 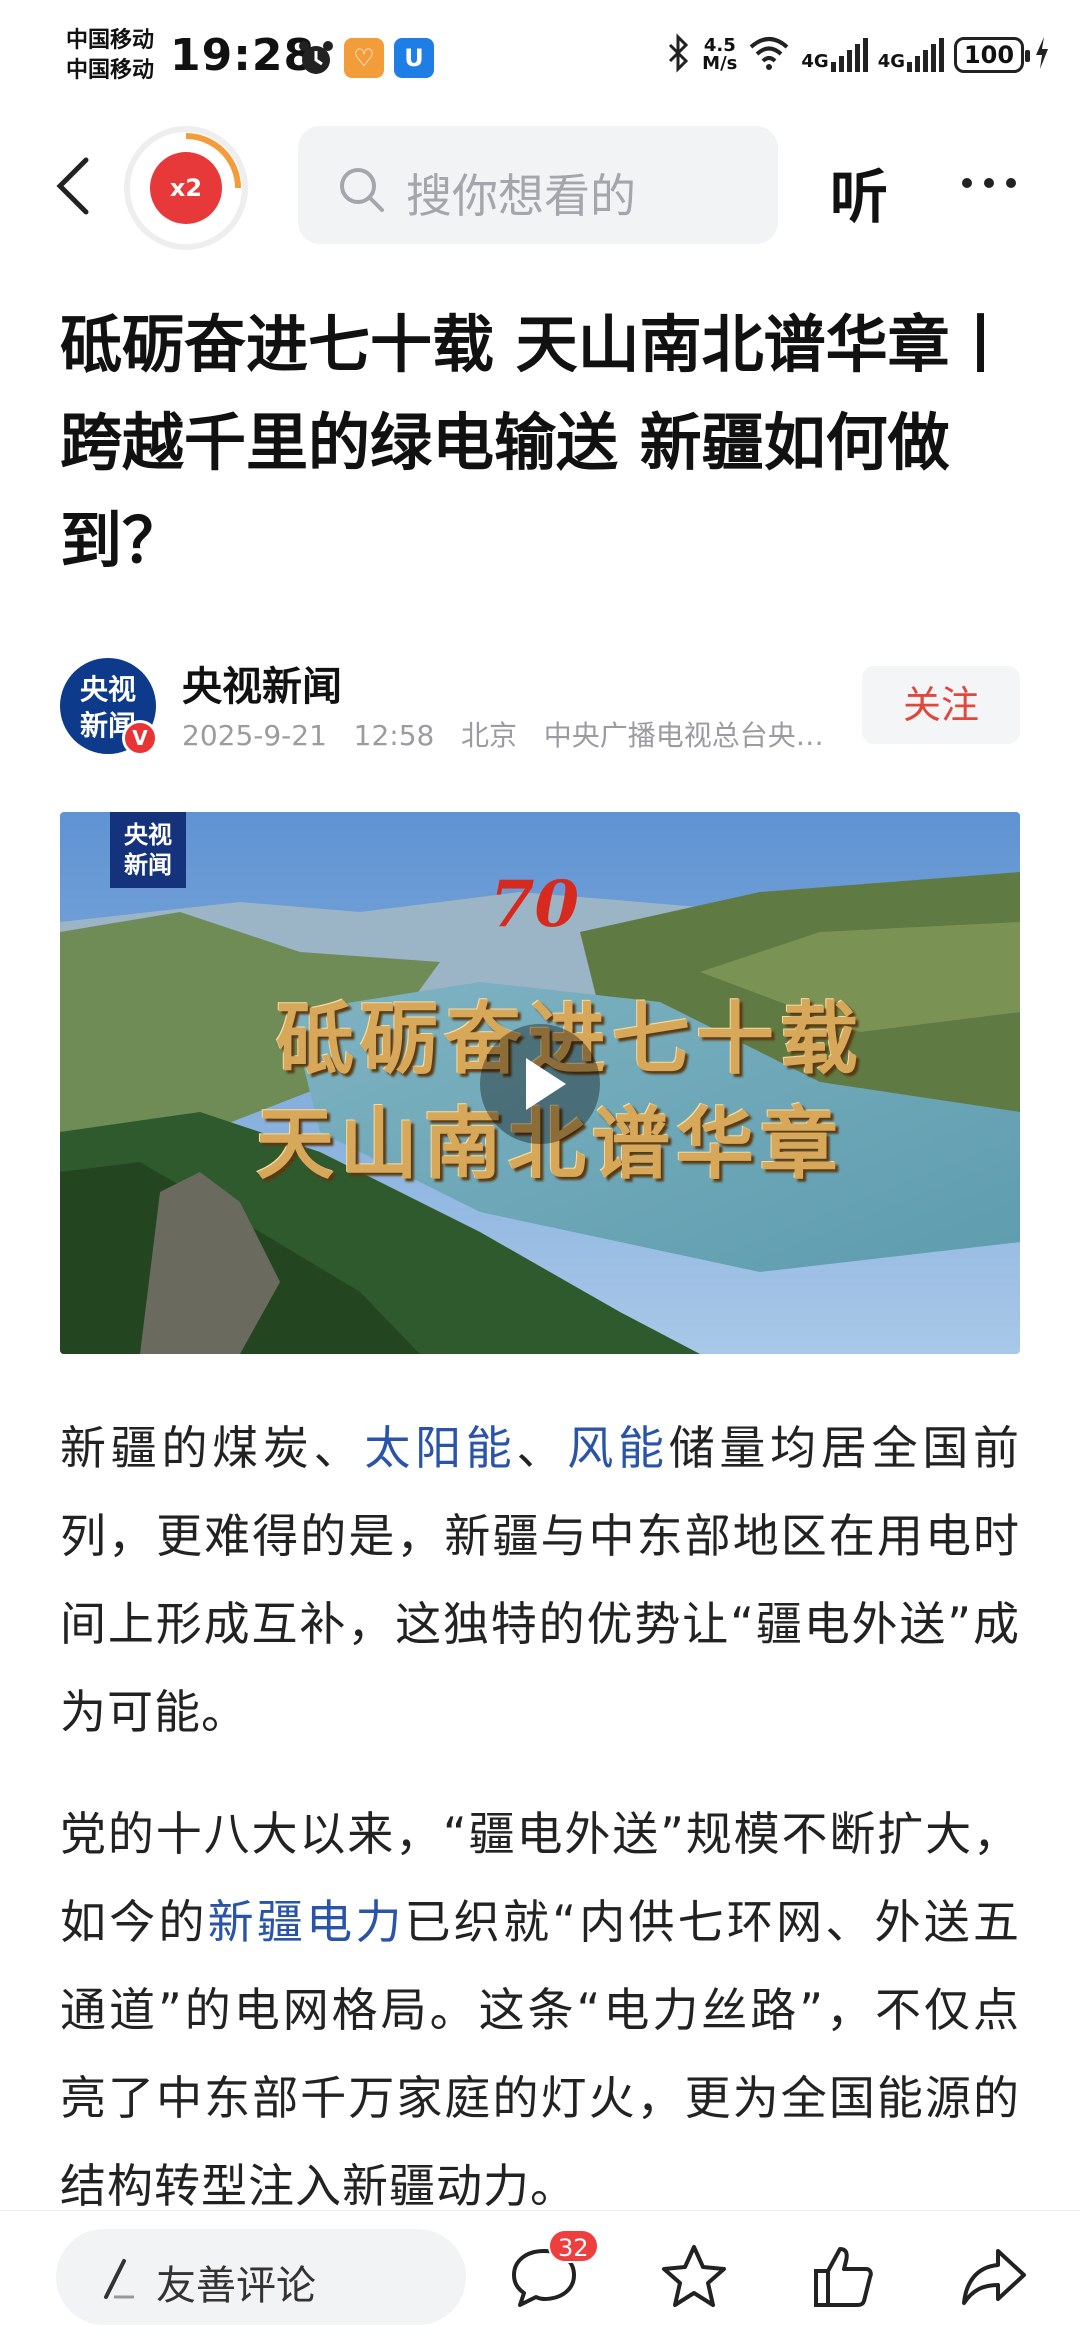 What do you see at coordinates (617, 1448) in the screenshot?
I see `link-wind-energy: 风能` at bounding box center [617, 1448].